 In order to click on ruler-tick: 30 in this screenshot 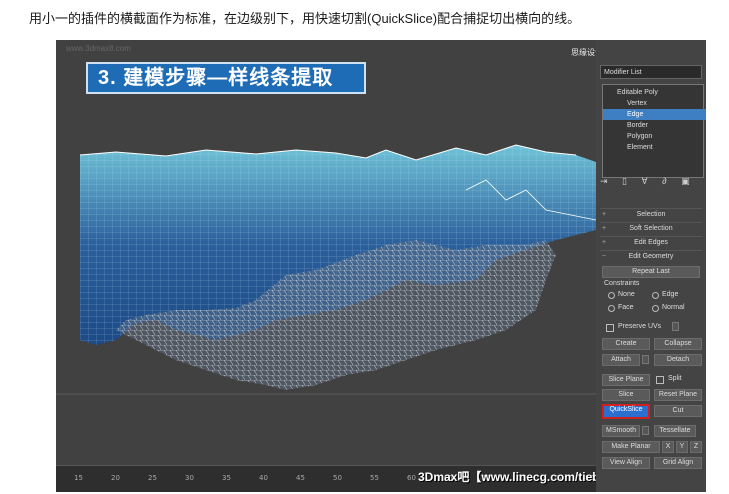, I will do `click(189, 478)`.